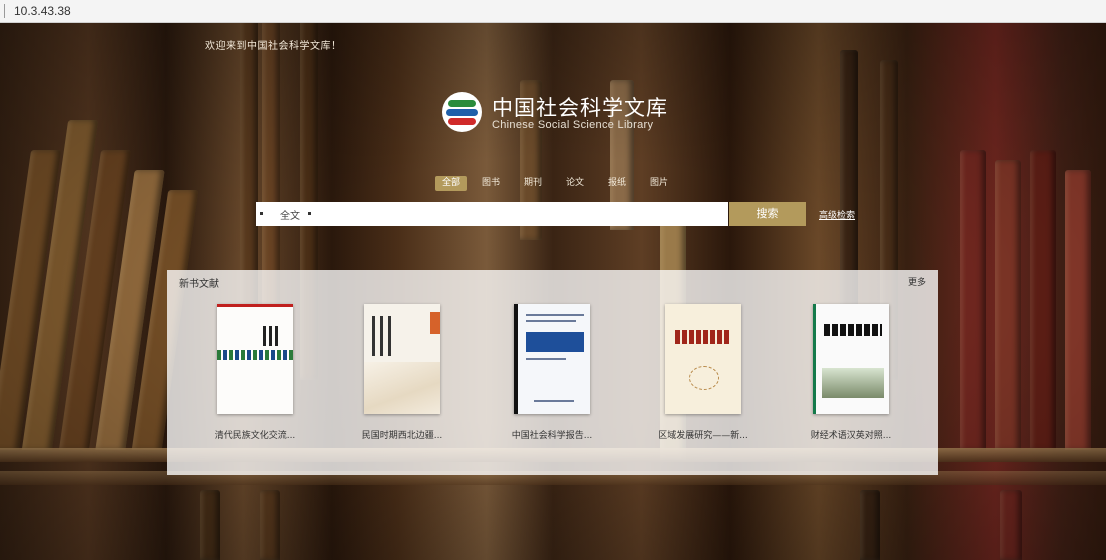 Image resolution: width=1106 pixels, height=560 pixels. I want to click on bullet-icon, so click(261, 213).